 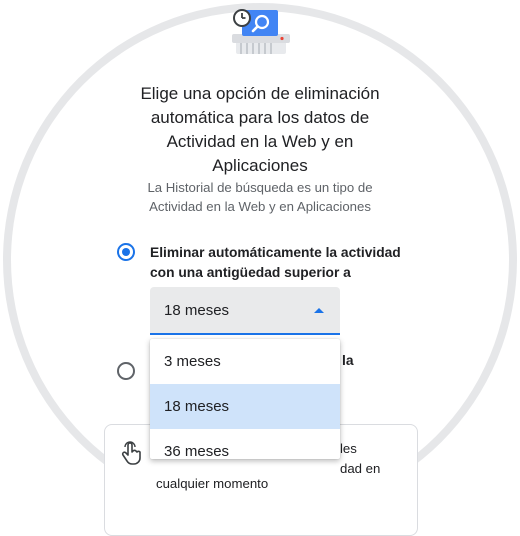 What do you see at coordinates (212, 483) in the screenshot?
I see `info-card-bottom-text: cualquier momento` at bounding box center [212, 483].